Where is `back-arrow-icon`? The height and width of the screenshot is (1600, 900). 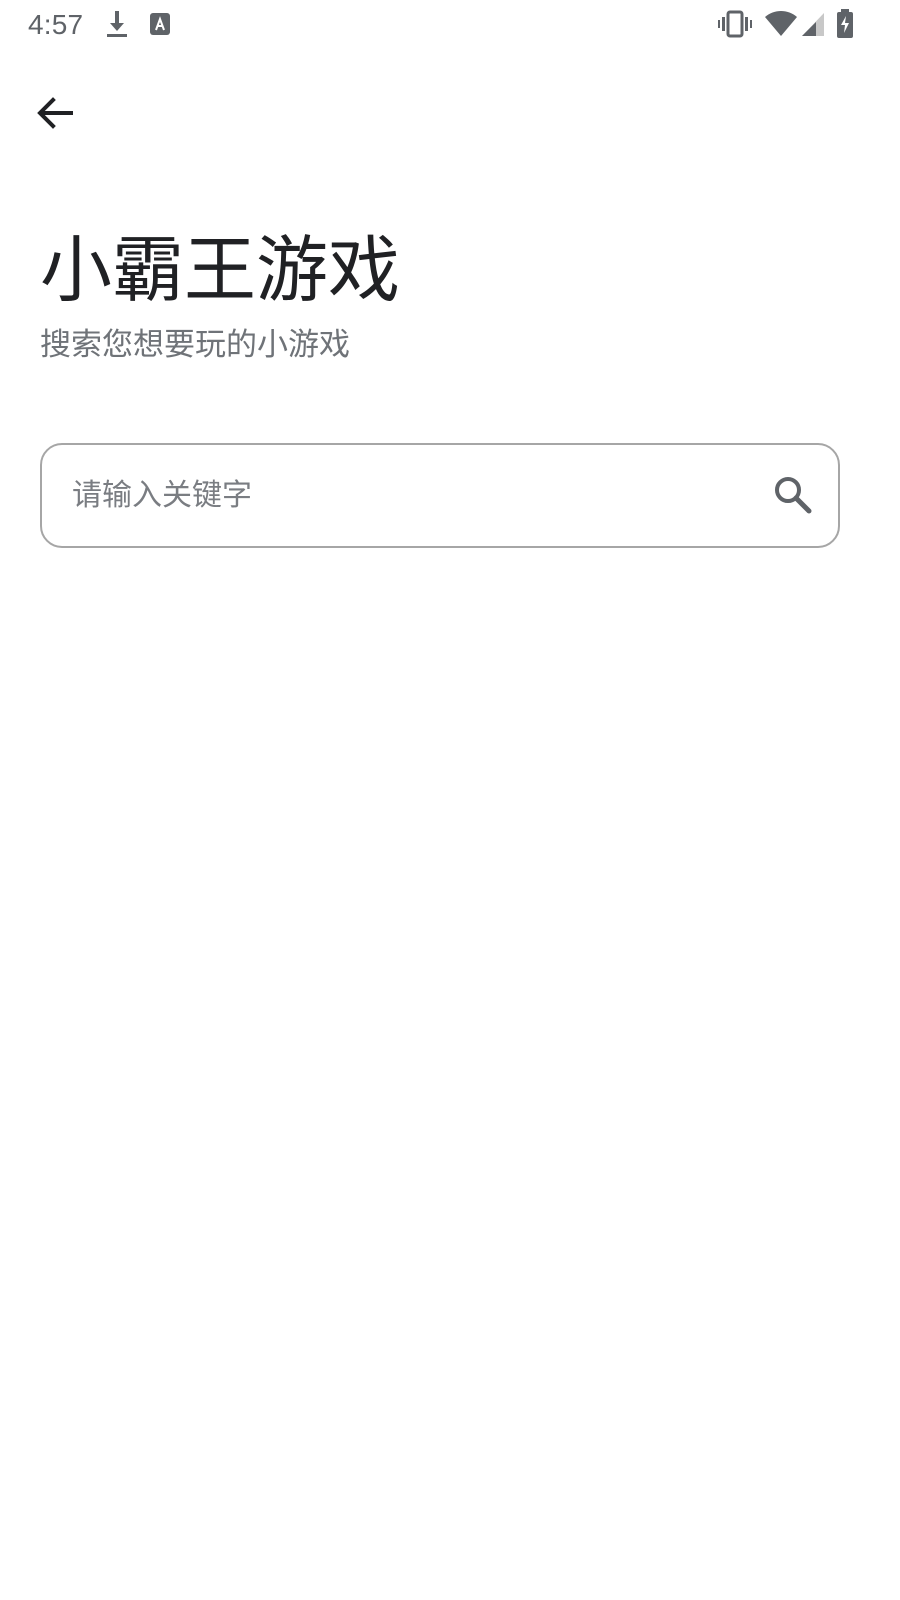
back-arrow-icon is located at coordinates (55, 113).